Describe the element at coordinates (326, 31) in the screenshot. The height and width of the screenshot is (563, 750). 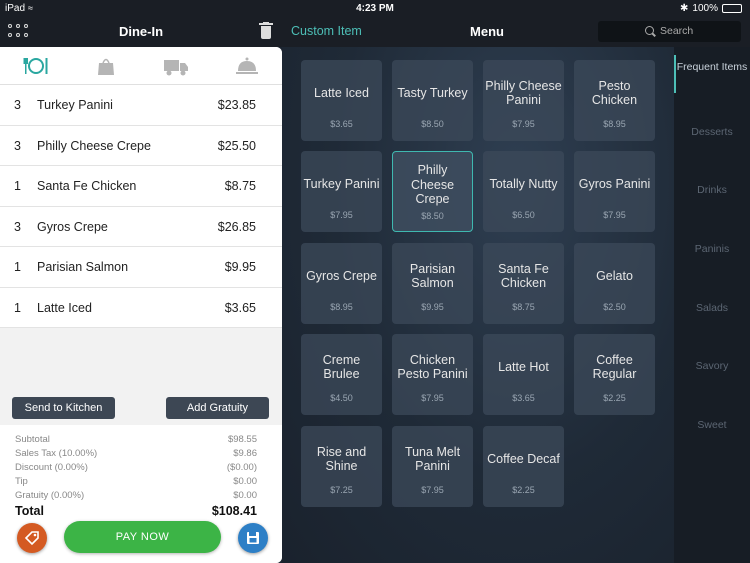
I see `custom-item-button: Custom Item` at that location.